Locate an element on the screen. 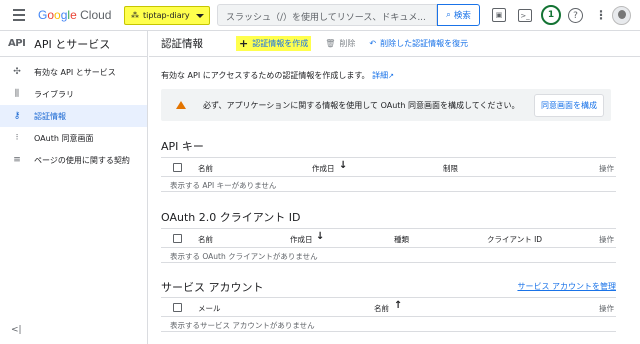 This screenshot has width=640, height=344. api-badge-icon: API is located at coordinates (17, 43).